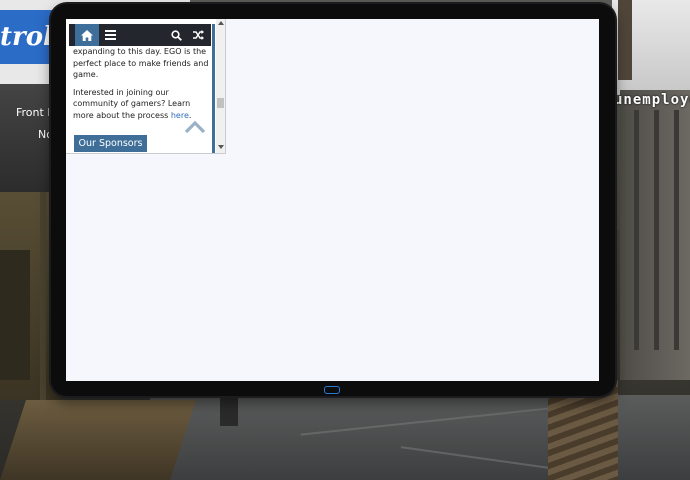 This screenshot has height=480, width=690. Describe the element at coordinates (332, 390) in the screenshot. I see `tablet-home-button` at that location.